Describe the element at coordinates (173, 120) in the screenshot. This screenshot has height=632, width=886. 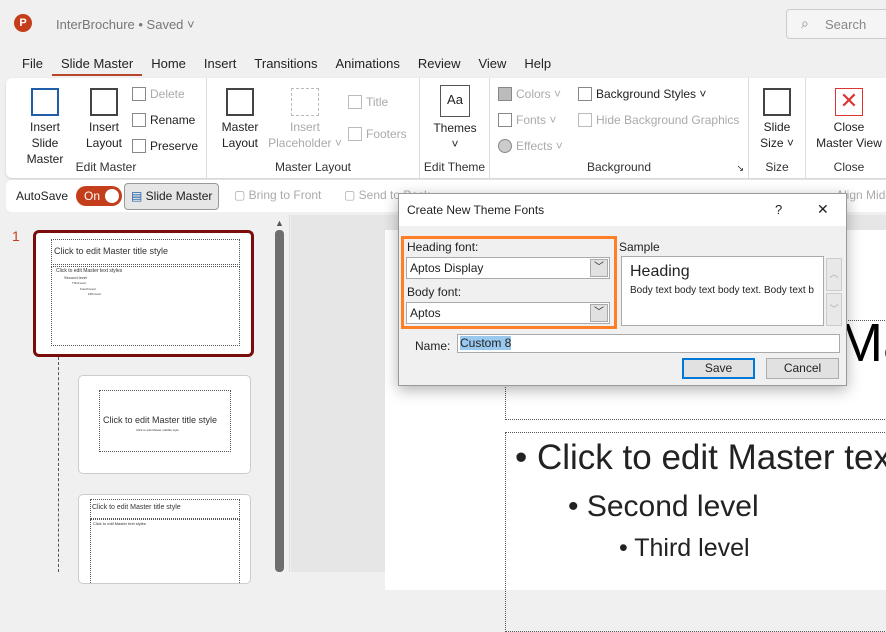
I see `label: Rename` at that location.